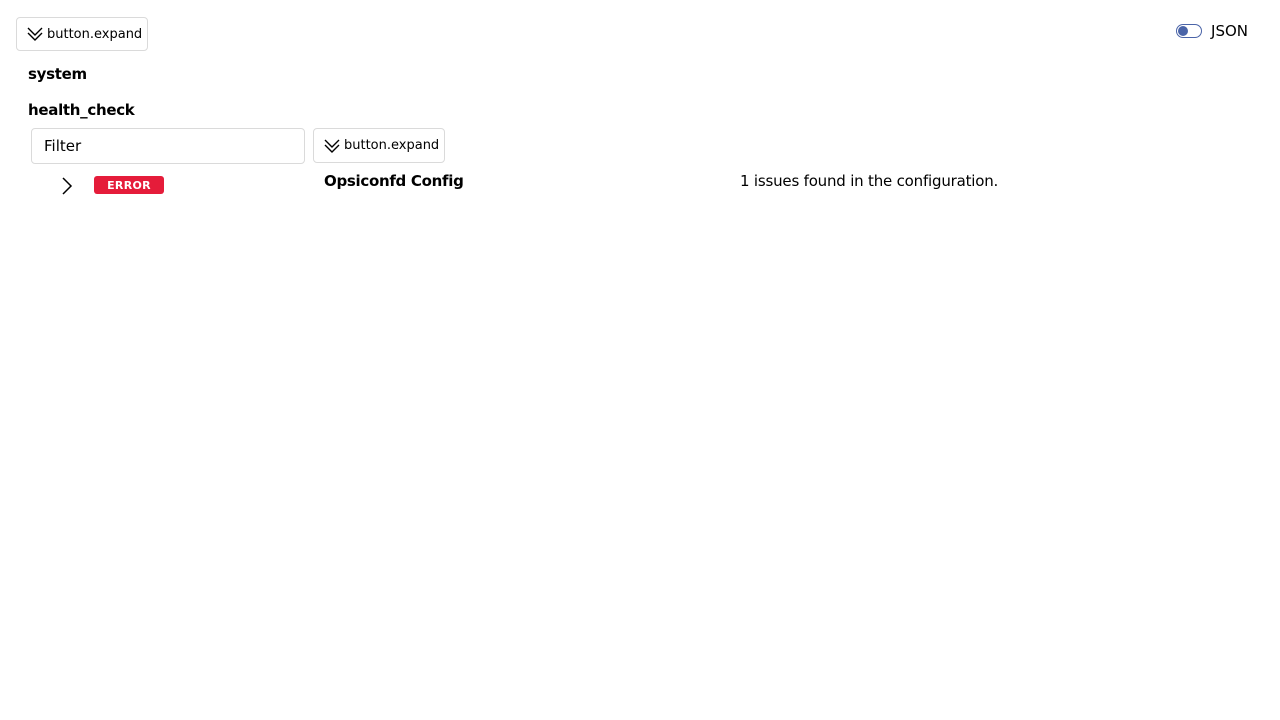  Describe the element at coordinates (1229, 31) in the screenshot. I see `json-toggle-label: JSON` at that location.